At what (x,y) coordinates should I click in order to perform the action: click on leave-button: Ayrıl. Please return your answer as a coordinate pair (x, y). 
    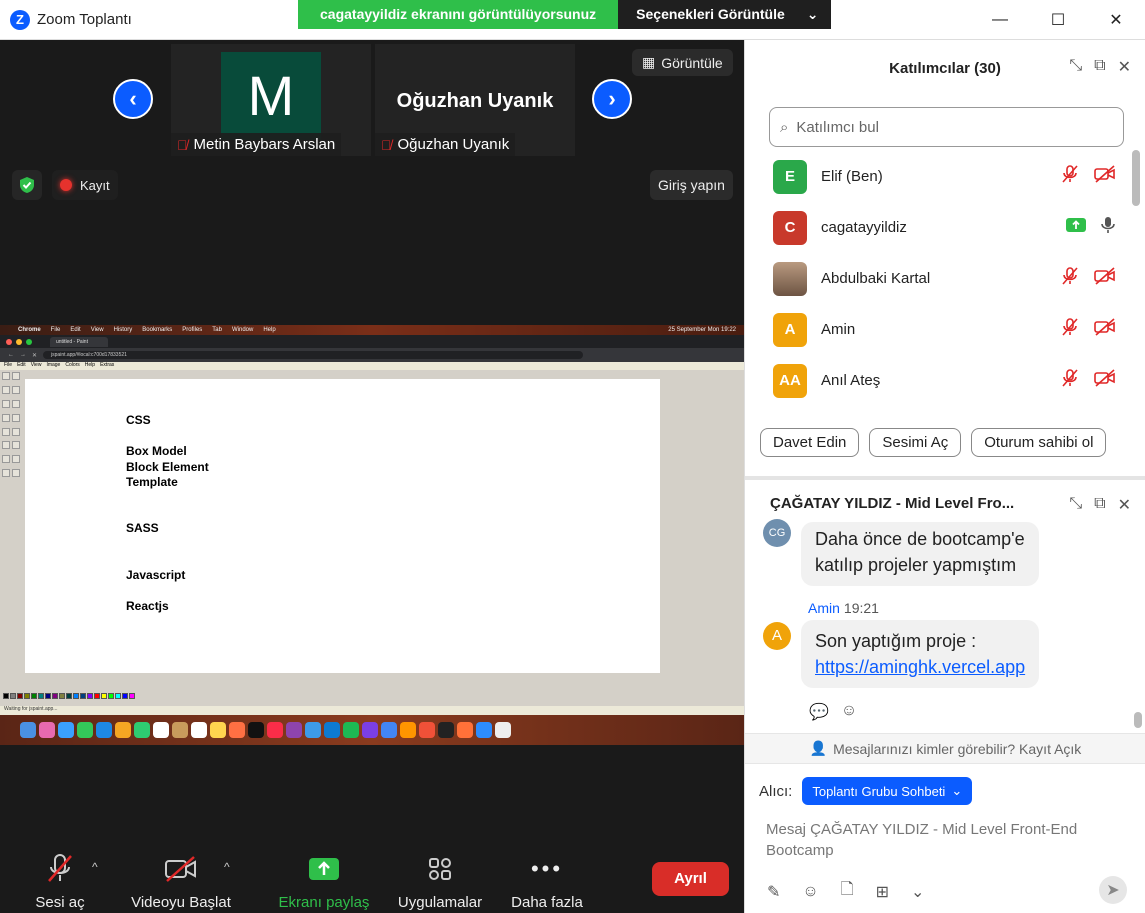
    Looking at the image, I should click on (690, 879).